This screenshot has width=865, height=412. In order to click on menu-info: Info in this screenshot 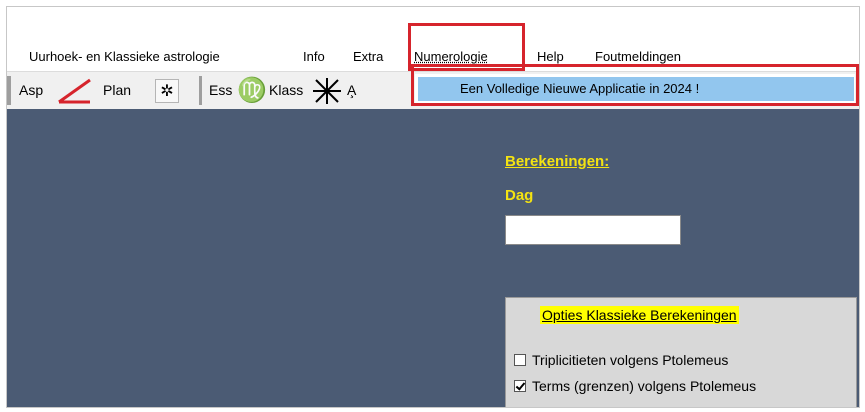, I will do `click(314, 56)`.